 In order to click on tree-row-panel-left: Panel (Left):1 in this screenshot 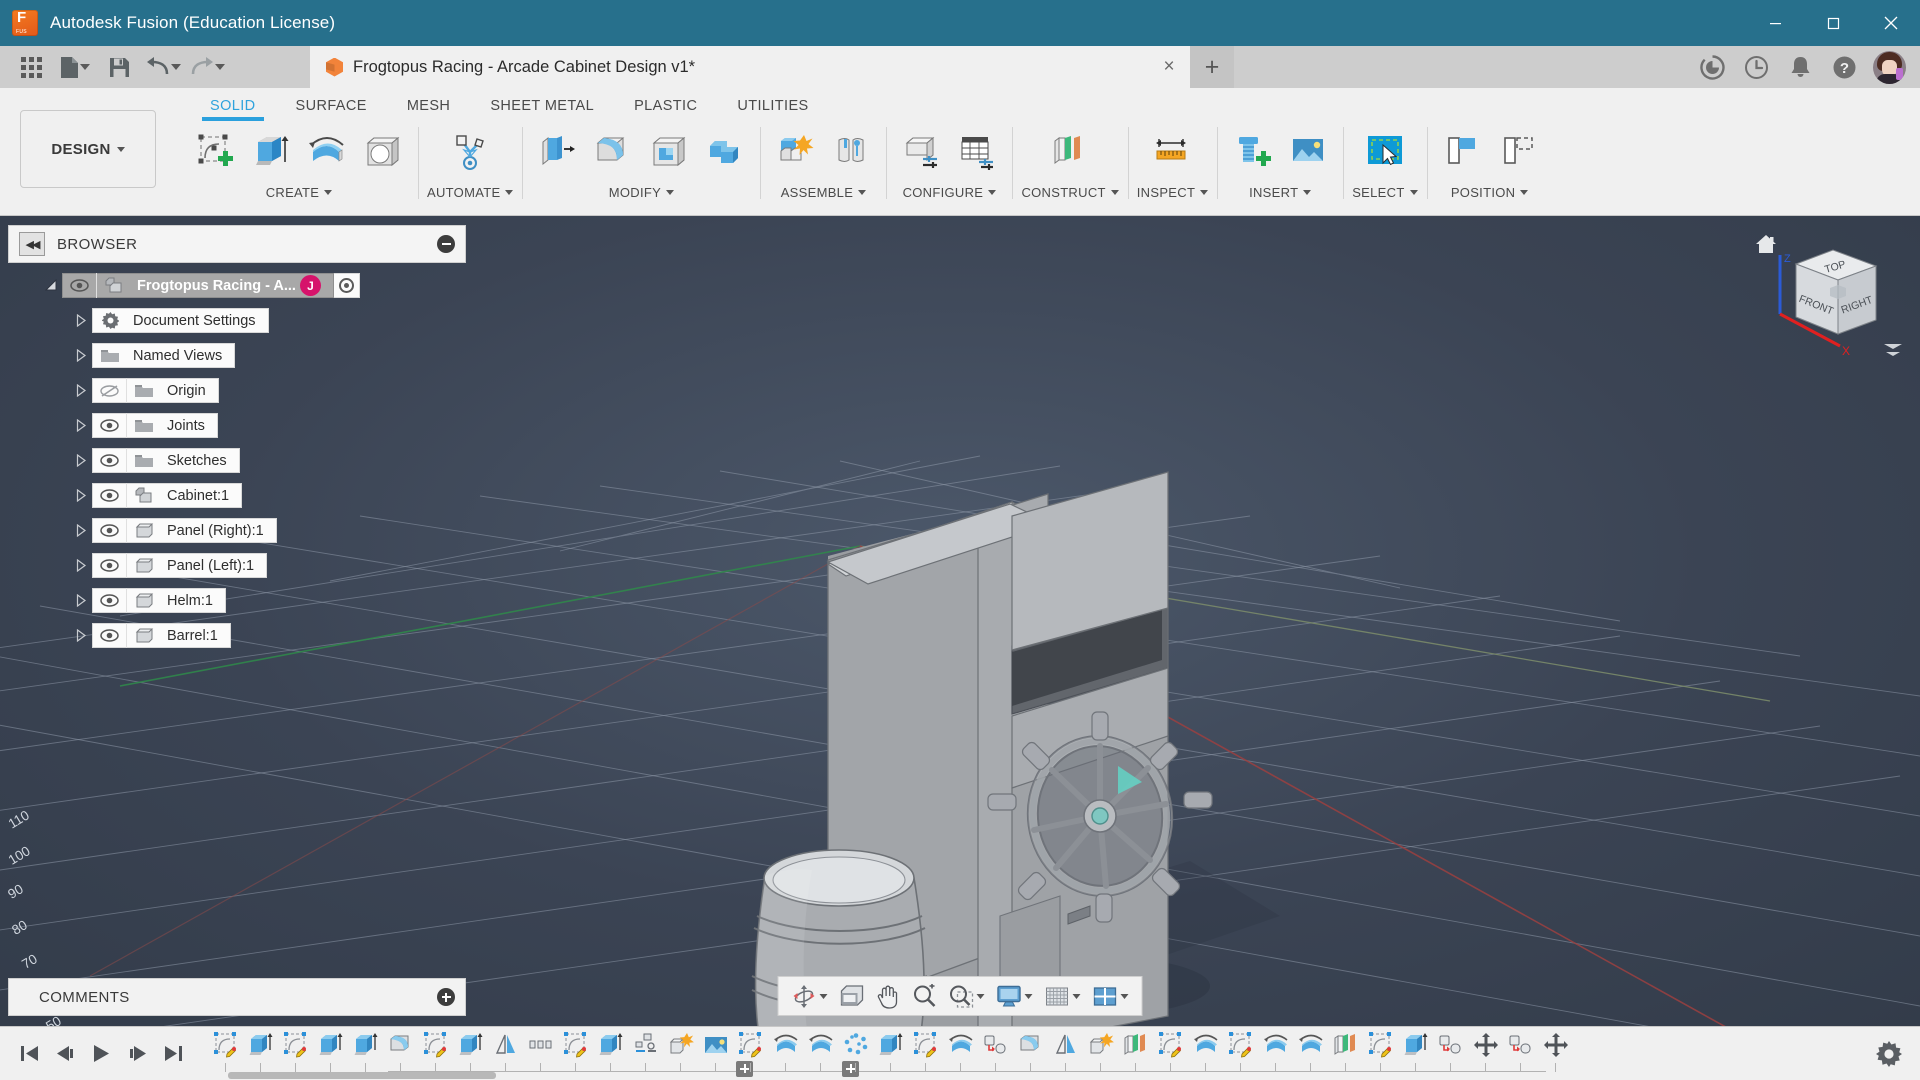, I will do `click(265, 565)`.